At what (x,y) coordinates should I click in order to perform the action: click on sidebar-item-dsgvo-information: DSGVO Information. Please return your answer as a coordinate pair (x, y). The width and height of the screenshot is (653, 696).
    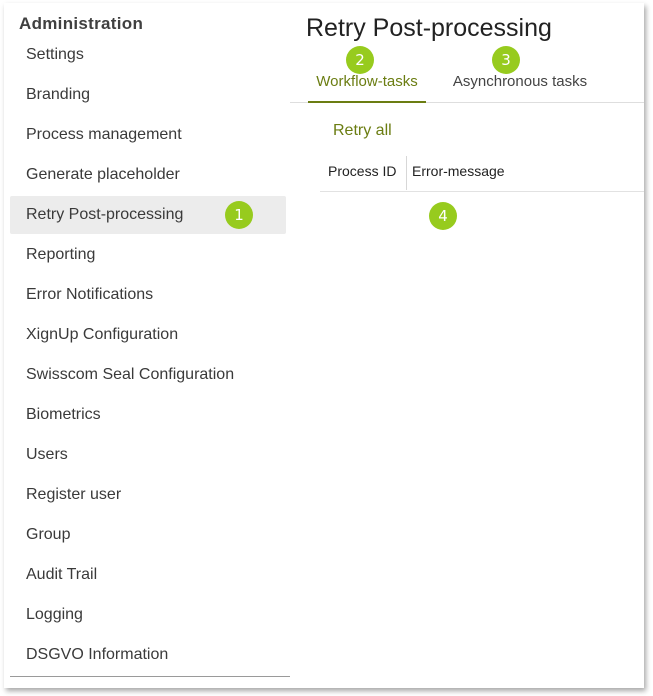
    Looking at the image, I should click on (148, 655).